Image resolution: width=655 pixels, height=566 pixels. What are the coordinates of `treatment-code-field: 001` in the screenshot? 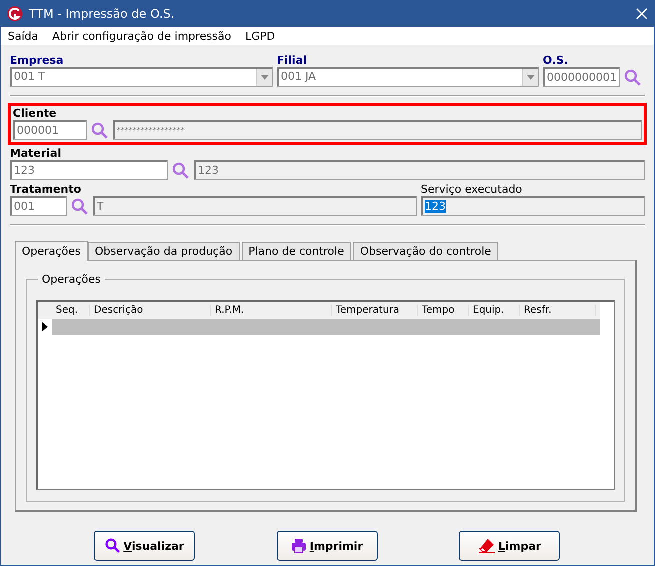 It's located at (38, 206).